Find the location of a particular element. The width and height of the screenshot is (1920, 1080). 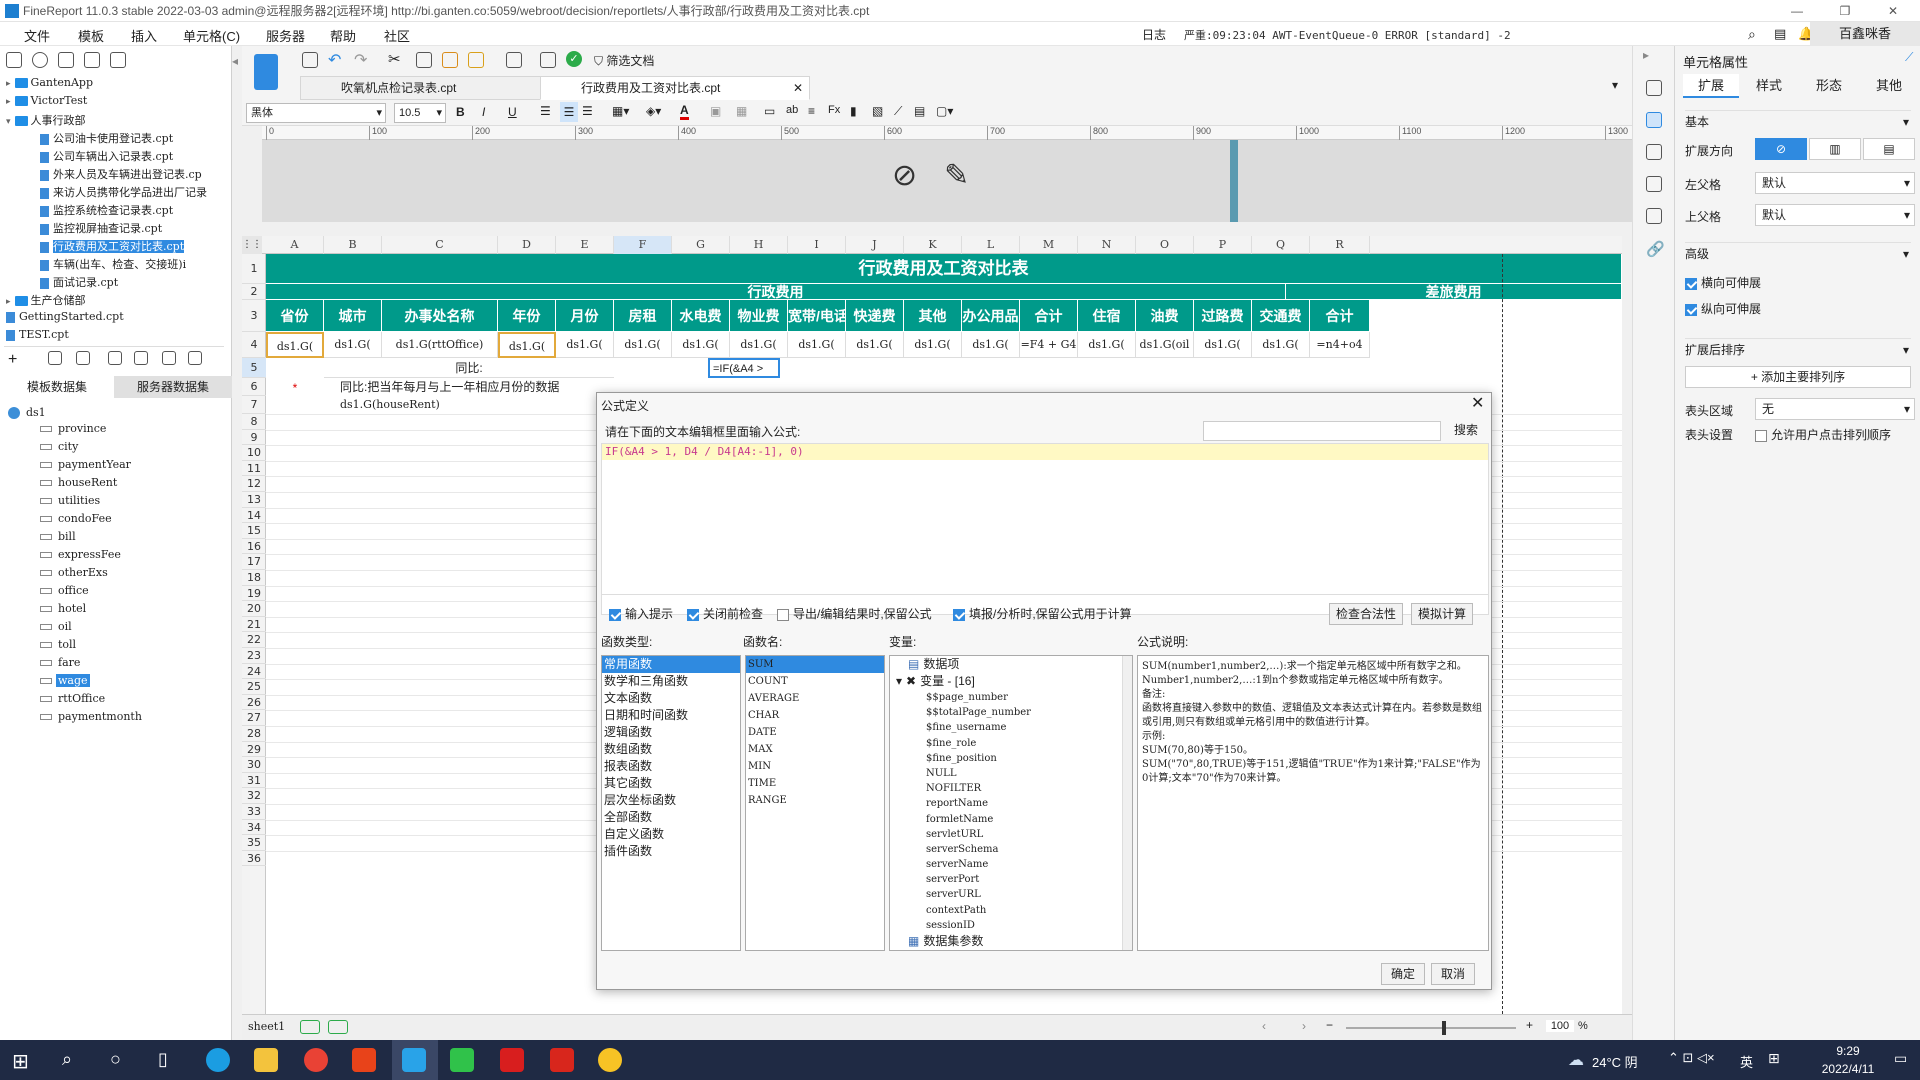

add-sheet-icon is located at coordinates (310, 1027).